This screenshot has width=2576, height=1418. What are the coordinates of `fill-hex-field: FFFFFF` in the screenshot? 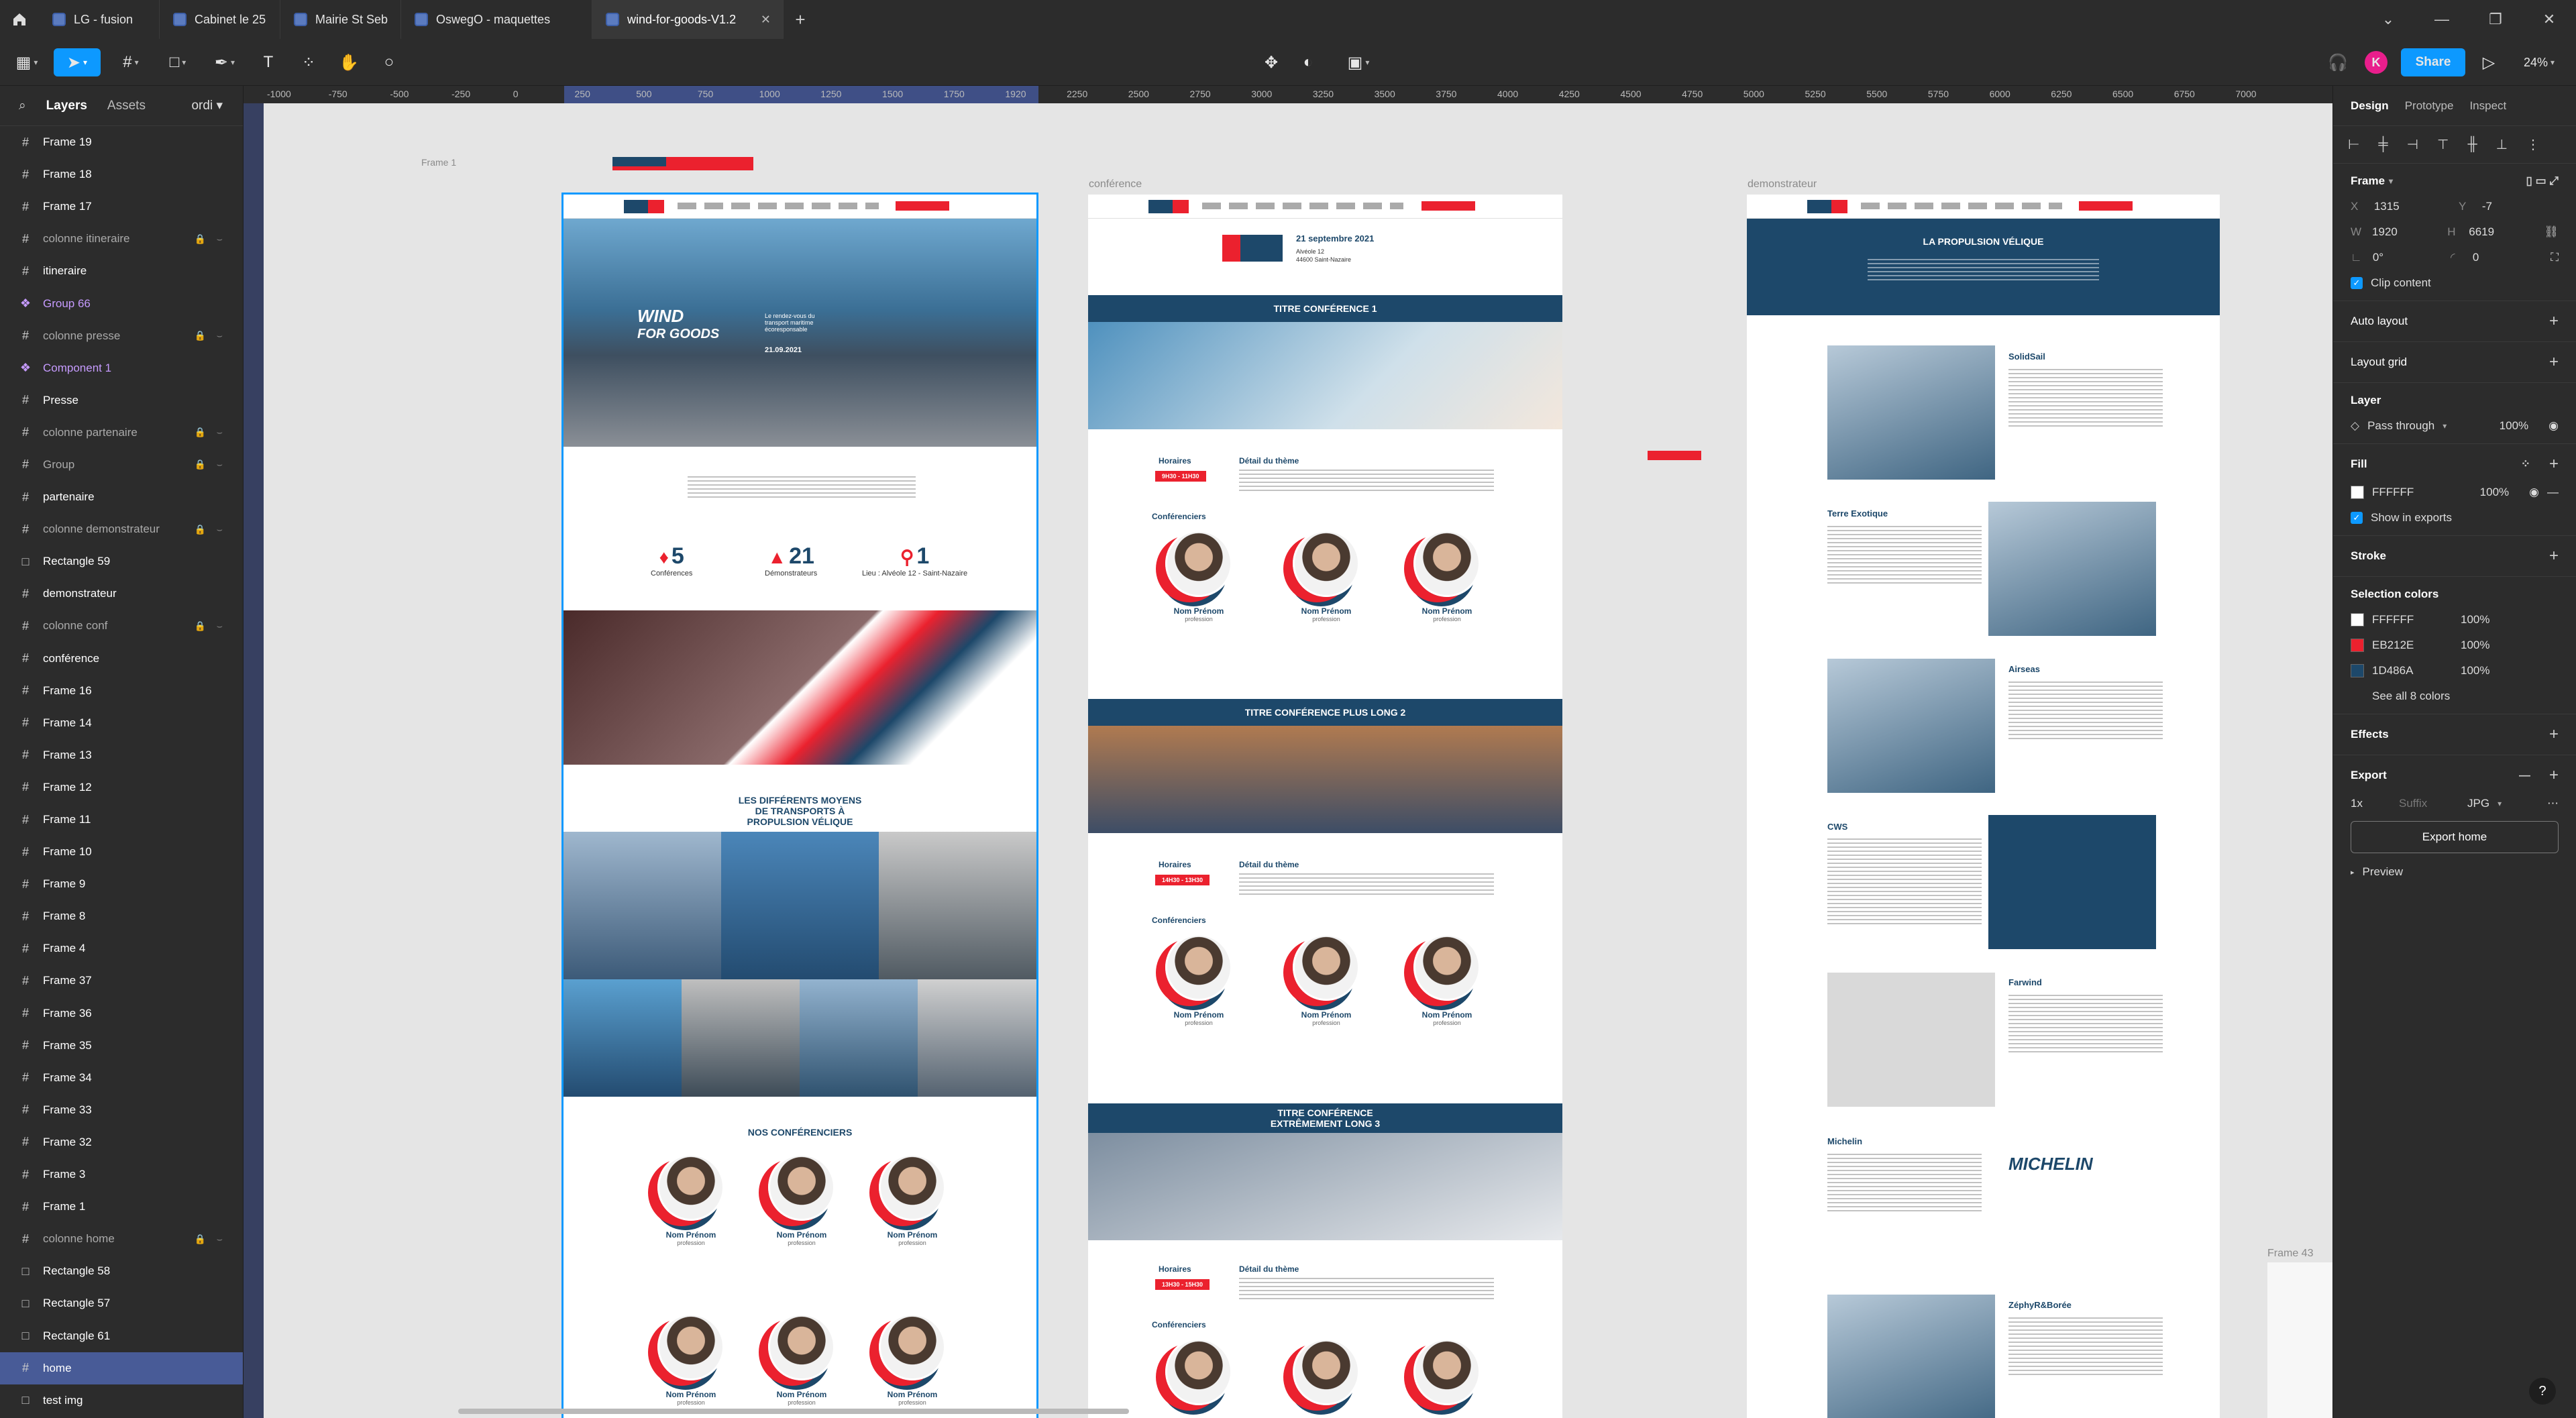 It's located at (2393, 492).